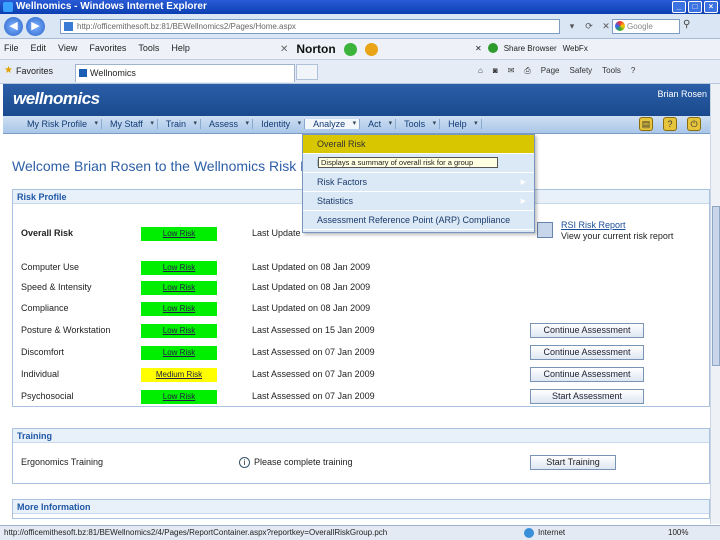 This screenshot has width=720, height=540. Describe the element at coordinates (580, 71) in the screenshot. I see `safety-menu: Safety` at that location.